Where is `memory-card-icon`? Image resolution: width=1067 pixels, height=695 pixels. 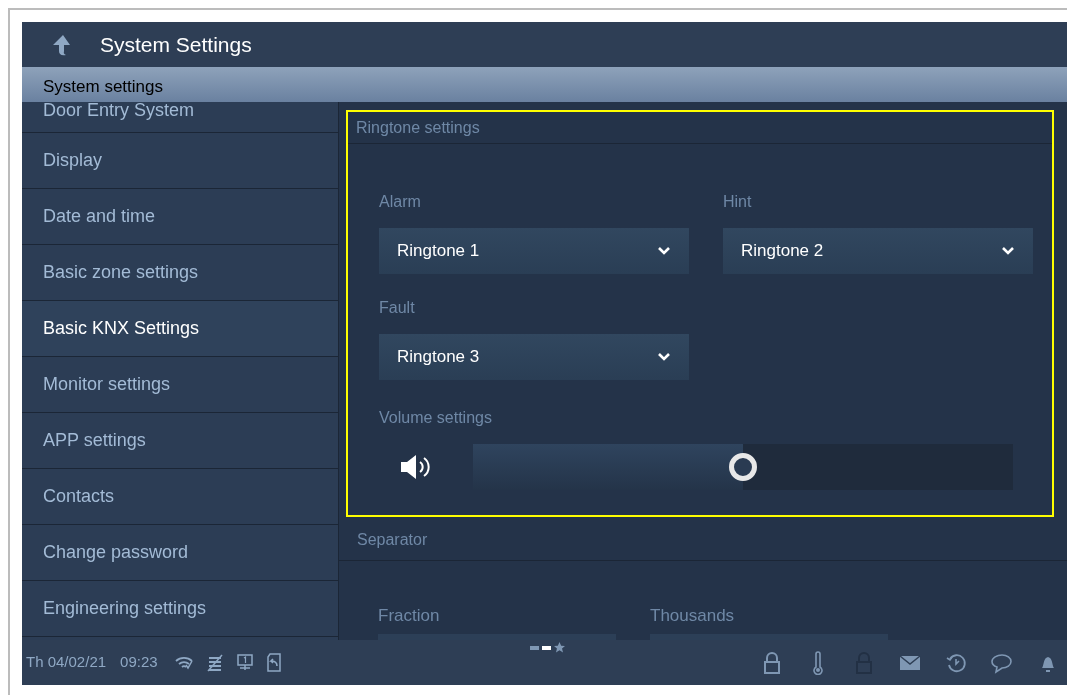 memory-card-icon is located at coordinates (273, 662).